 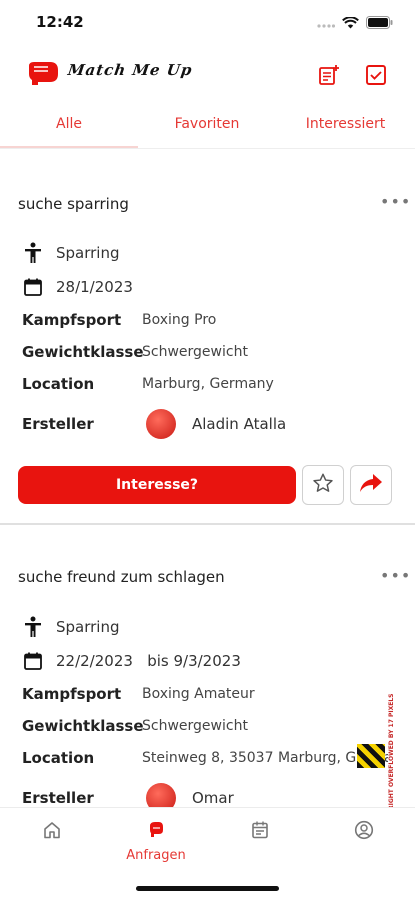 What do you see at coordinates (391, 752) in the screenshot?
I see `overflow-warning-text: RIGHT OVERFLOWED BY 17 PIXELS` at bounding box center [391, 752].